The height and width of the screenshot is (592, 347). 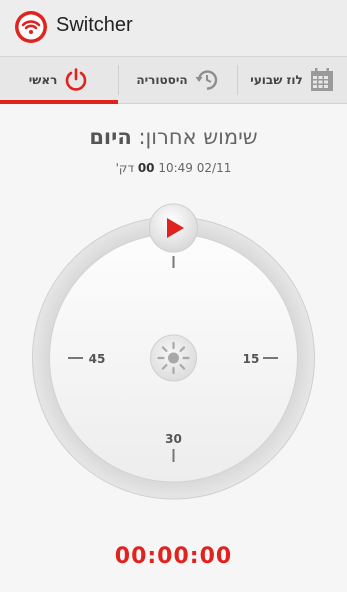 What do you see at coordinates (251, 359) in the screenshot?
I see `dial-label-15: 15` at bounding box center [251, 359].